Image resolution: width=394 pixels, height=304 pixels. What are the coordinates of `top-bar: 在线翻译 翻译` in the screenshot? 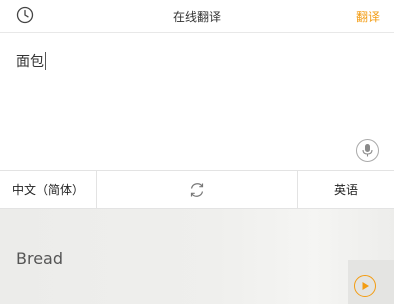 It's located at (197, 16).